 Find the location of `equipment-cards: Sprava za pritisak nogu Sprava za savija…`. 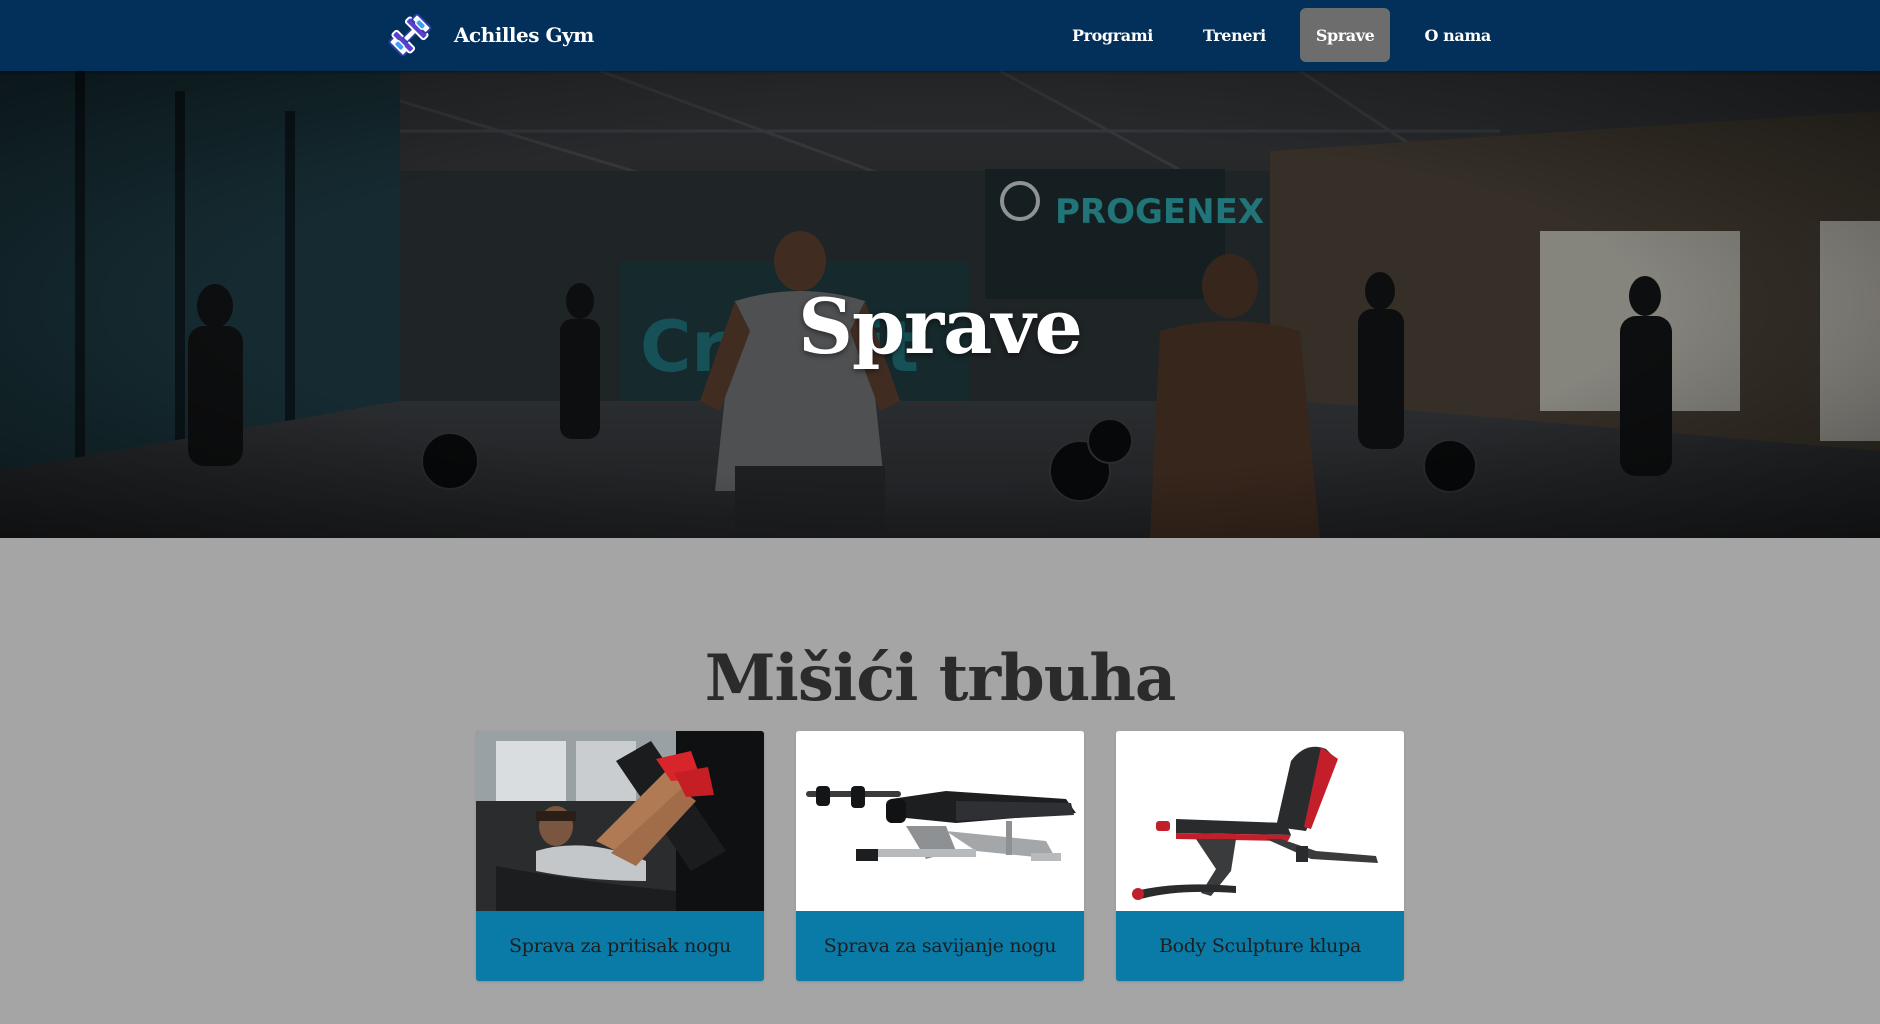

equipment-cards: Sprava za pritisak nogu Sprava za savija… is located at coordinates (940, 856).